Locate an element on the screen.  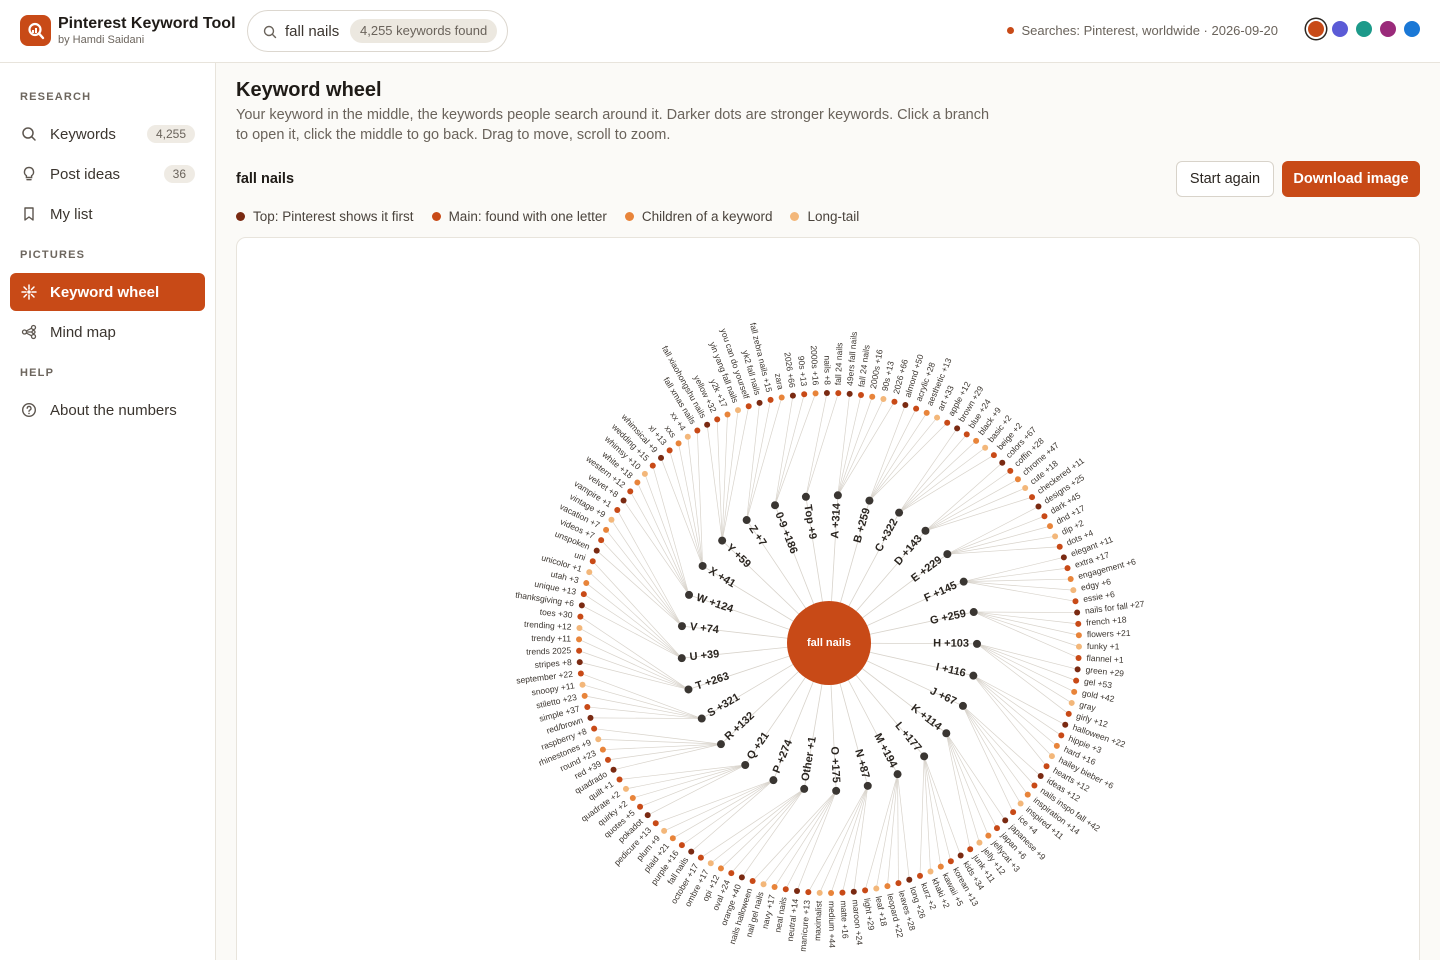
branch-label: C +322 is located at coordinates (887, 535).